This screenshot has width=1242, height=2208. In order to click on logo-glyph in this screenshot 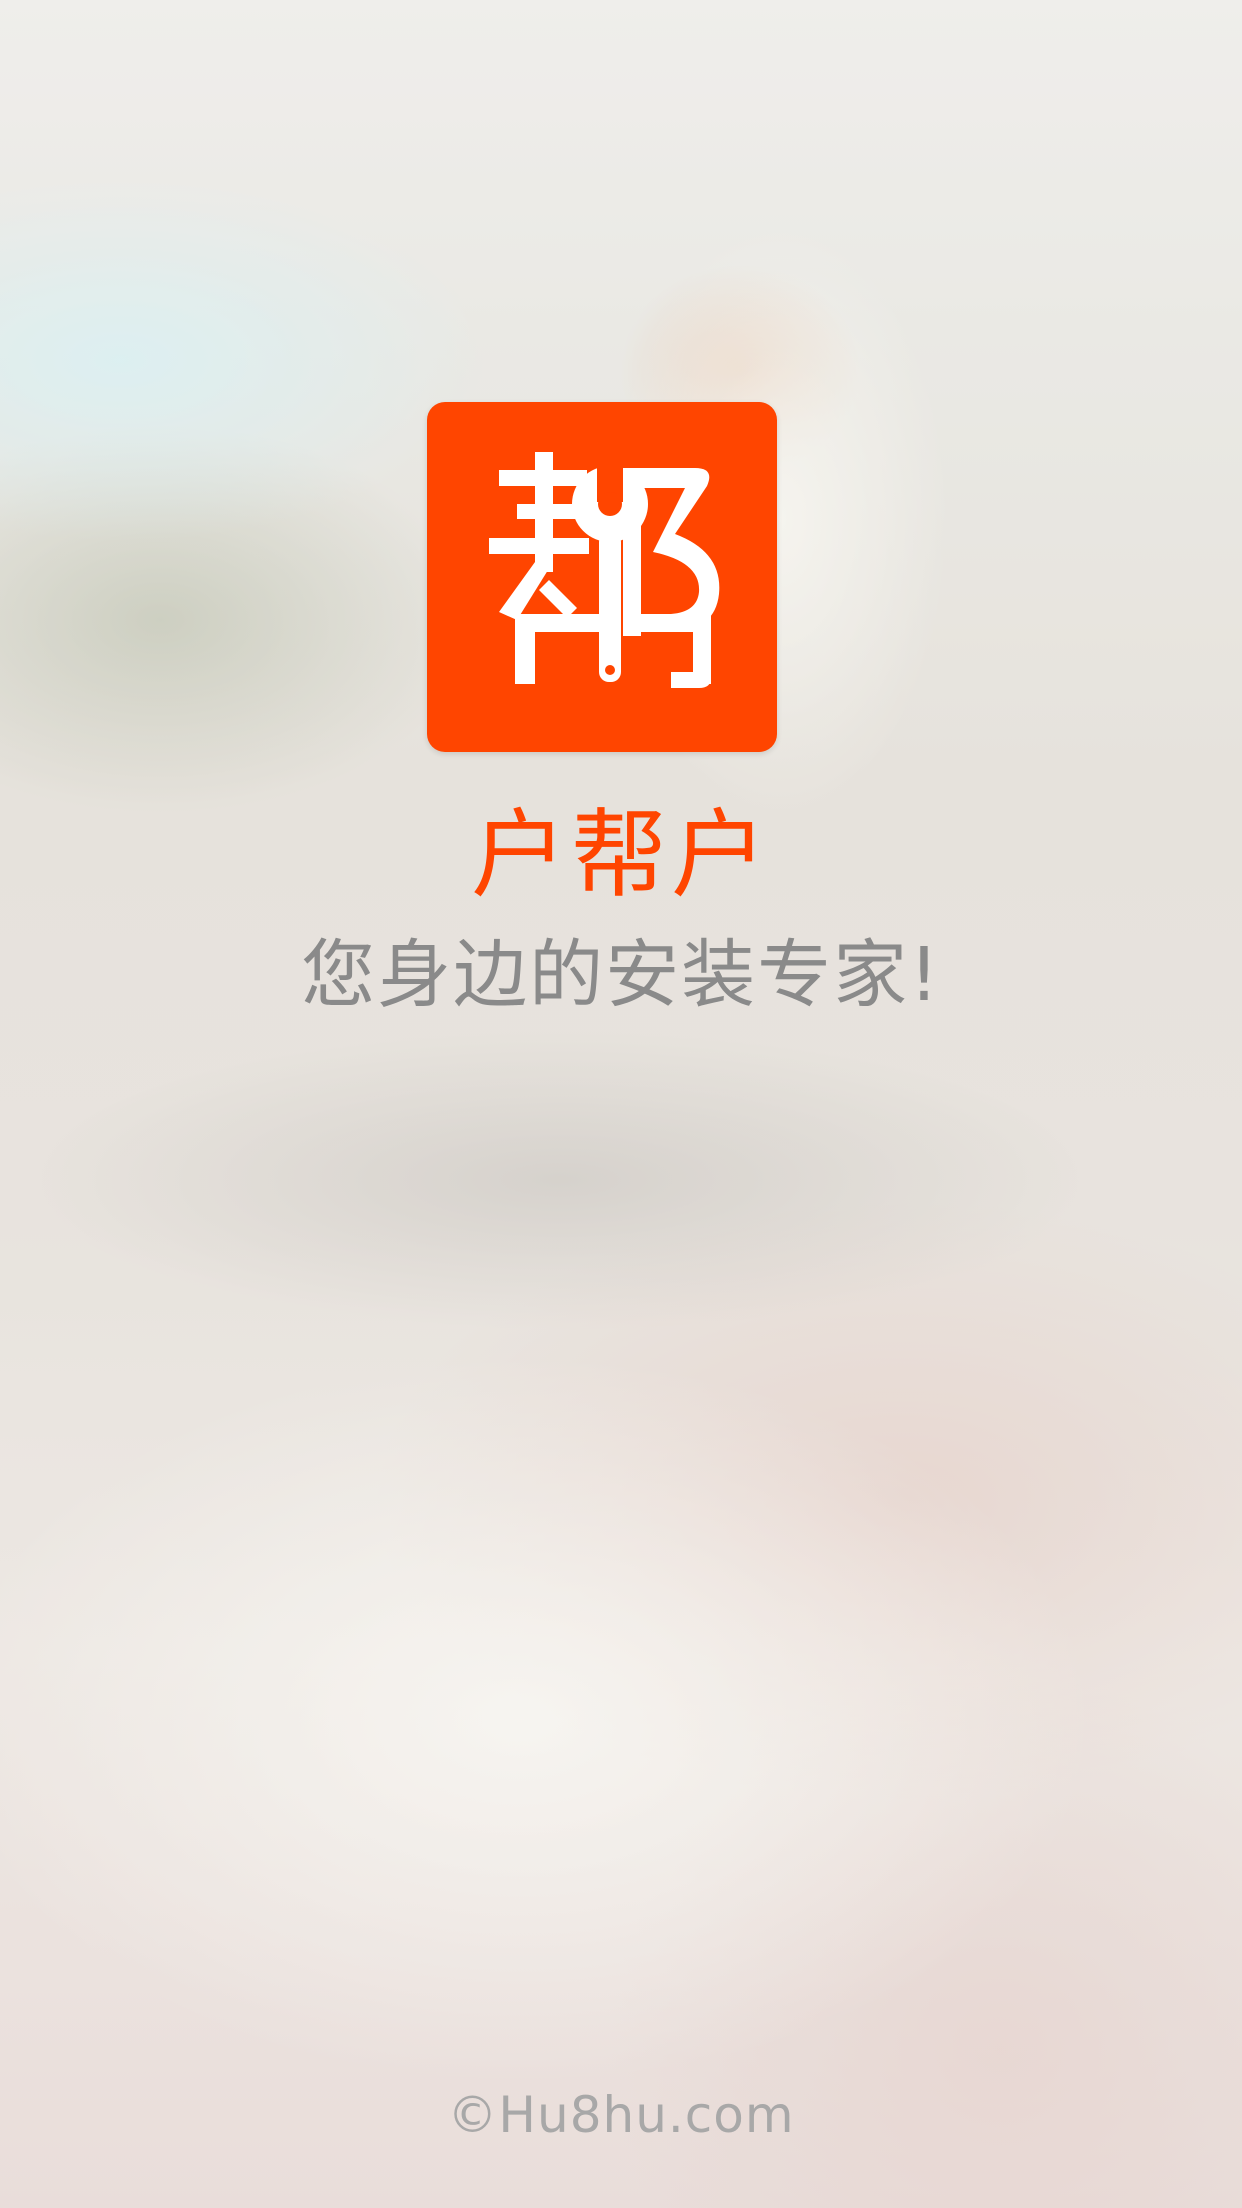, I will do `click(604, 570)`.